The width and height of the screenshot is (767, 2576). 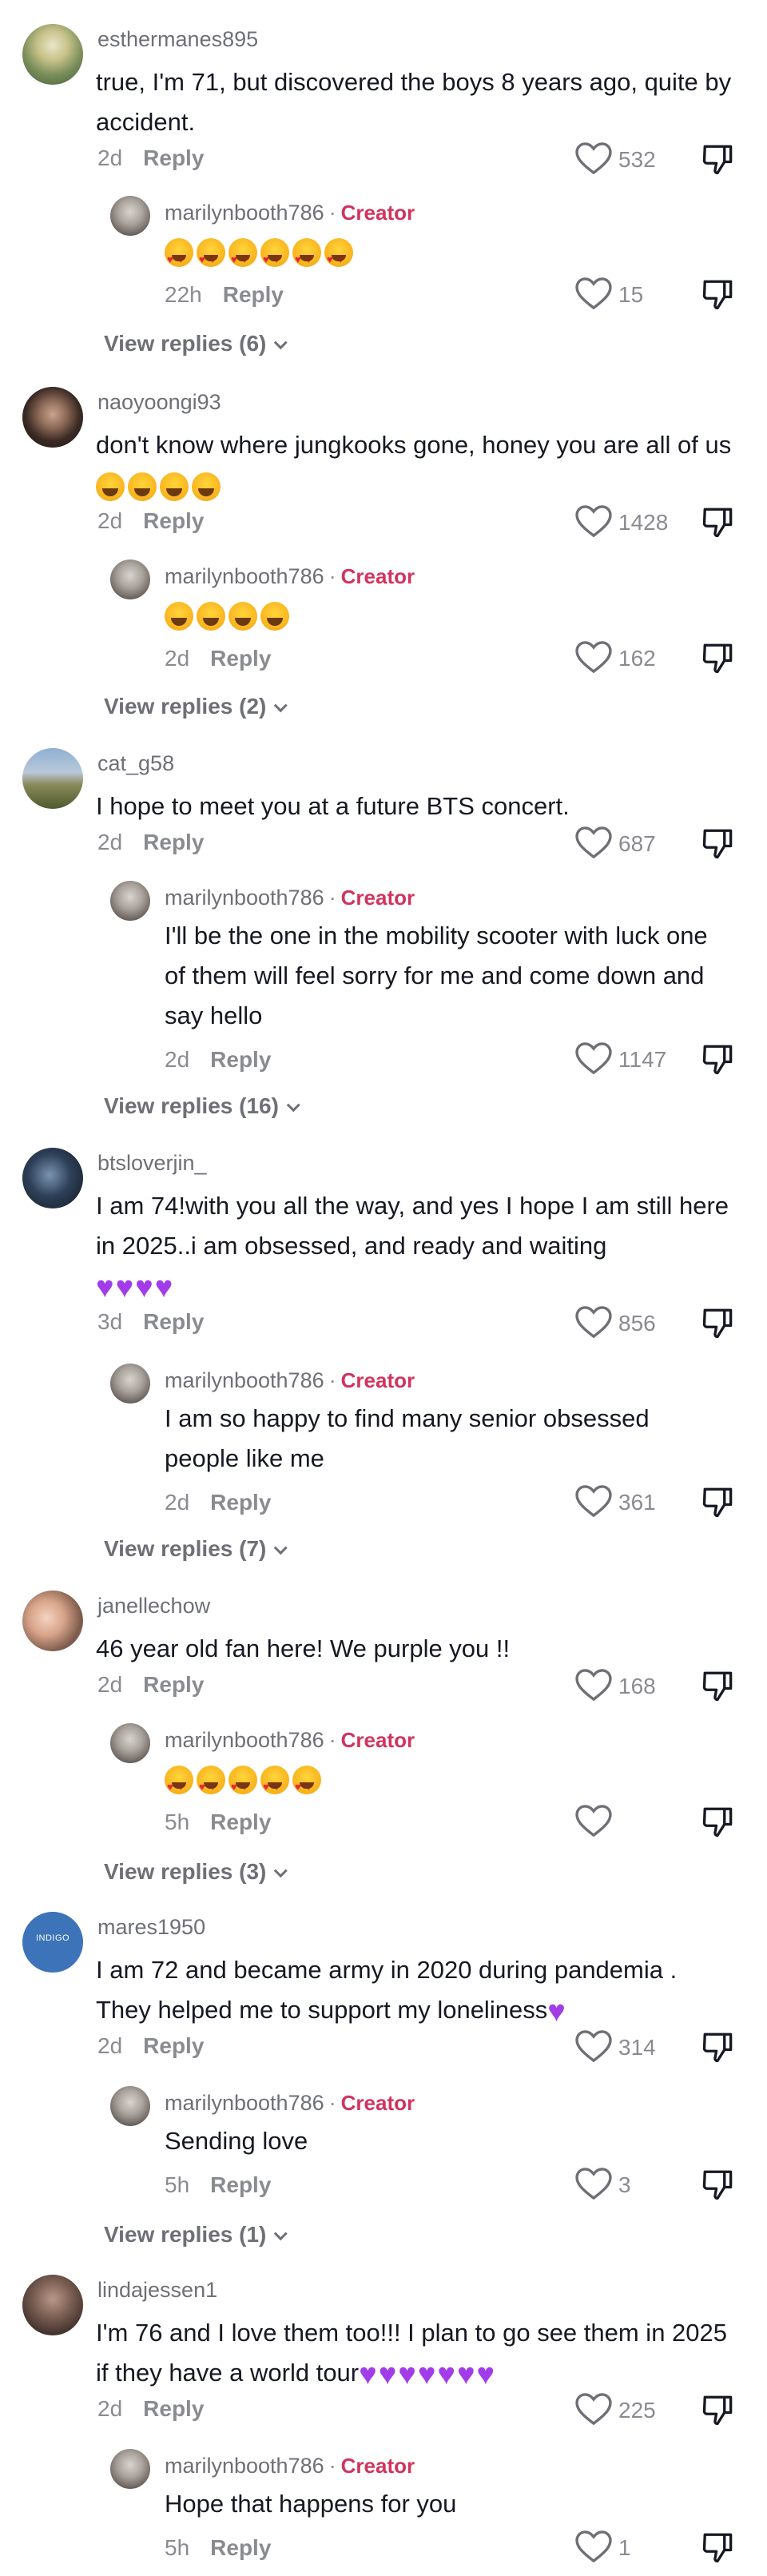 I want to click on comment-username: esthermanes895, so click(x=177, y=39).